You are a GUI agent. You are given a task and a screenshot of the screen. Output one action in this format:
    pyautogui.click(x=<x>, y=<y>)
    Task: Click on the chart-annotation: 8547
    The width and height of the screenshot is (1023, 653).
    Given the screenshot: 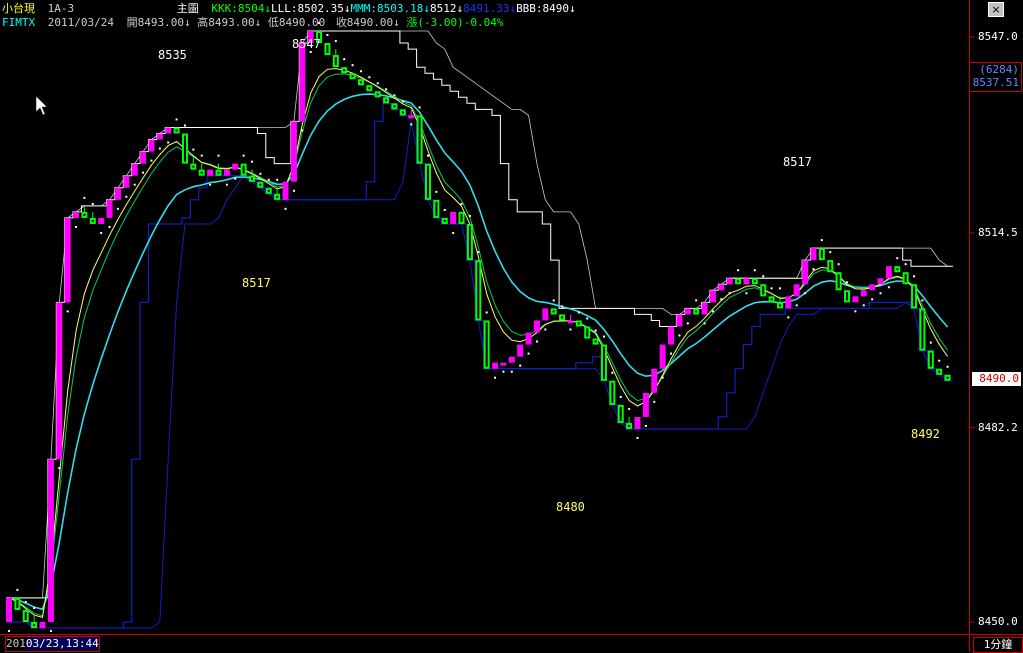 What is the action you would take?
    pyautogui.click(x=306, y=44)
    